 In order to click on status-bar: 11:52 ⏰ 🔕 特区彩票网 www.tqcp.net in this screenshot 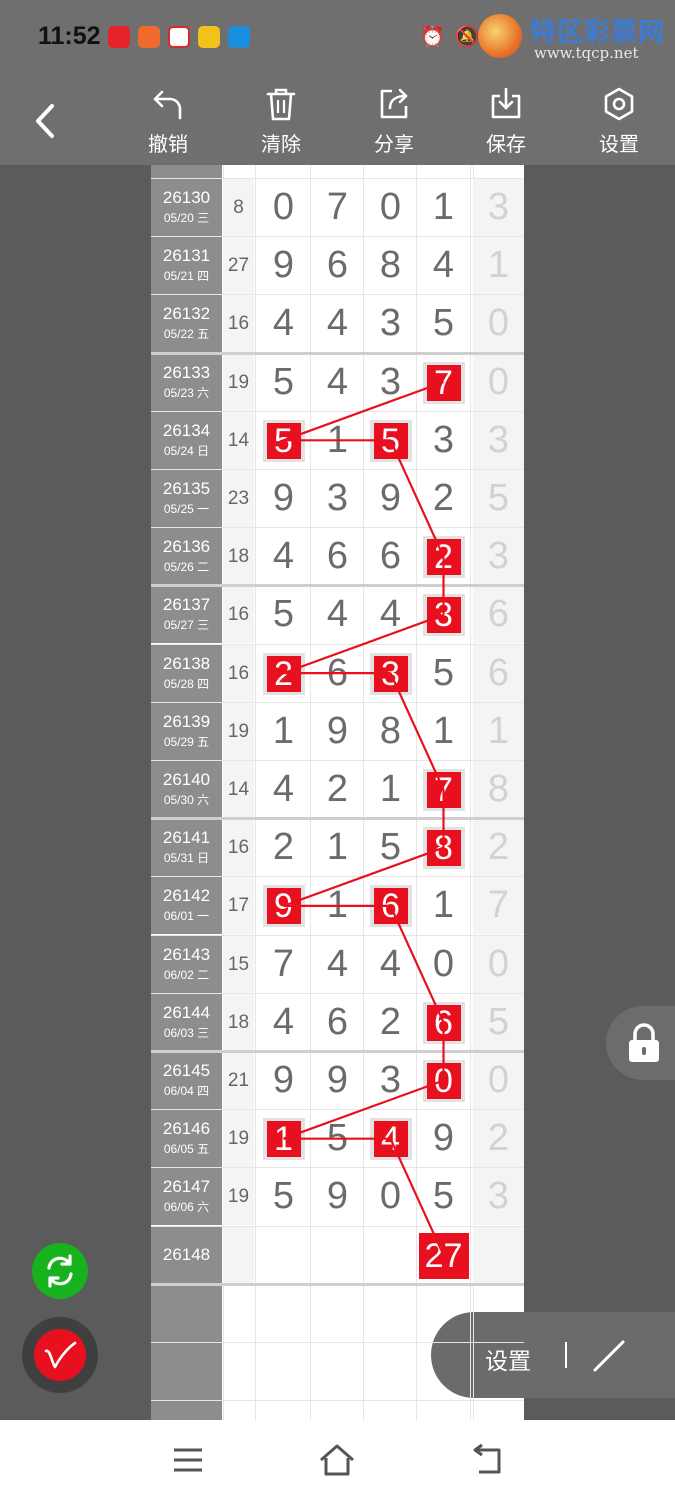, I will do `click(337, 39)`.